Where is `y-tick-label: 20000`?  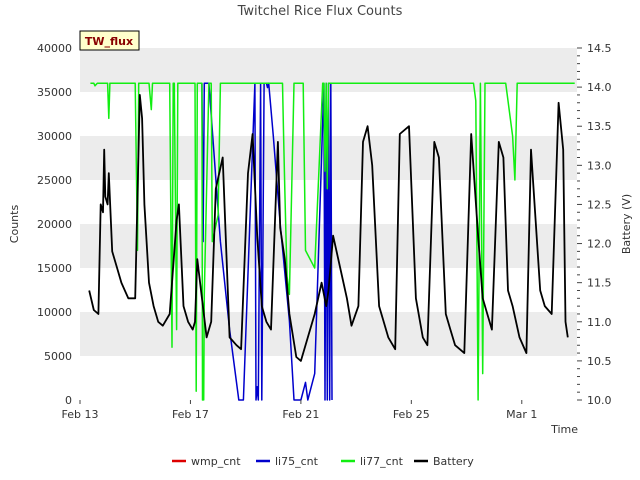
y-tick-label: 20000 is located at coordinates (54, 224).